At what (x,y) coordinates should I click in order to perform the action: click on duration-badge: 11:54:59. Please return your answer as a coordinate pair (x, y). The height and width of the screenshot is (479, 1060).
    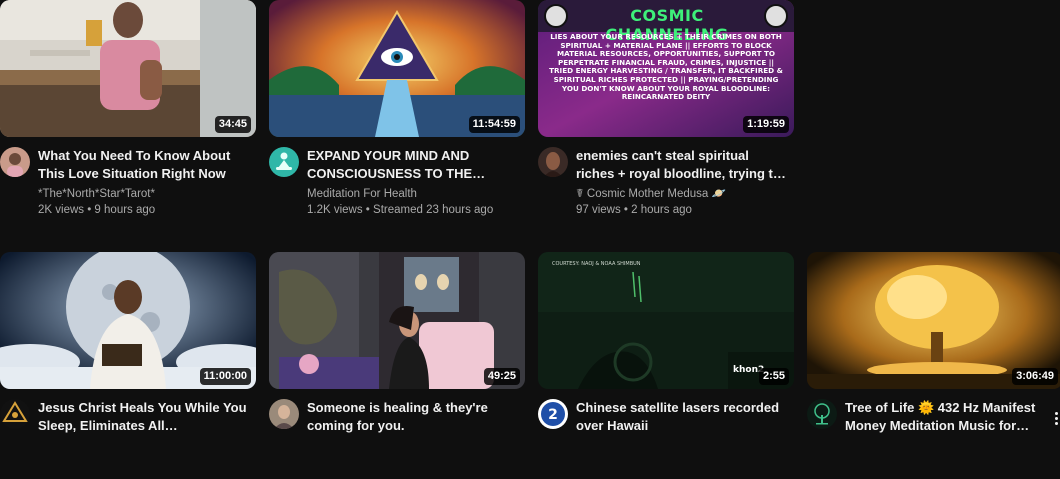
    Looking at the image, I should click on (494, 124).